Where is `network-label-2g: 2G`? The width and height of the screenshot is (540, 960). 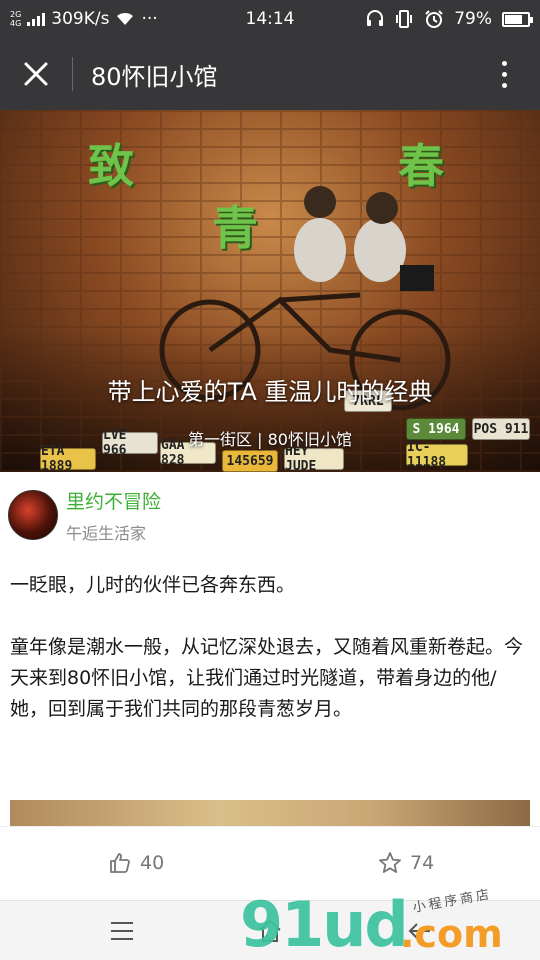 network-label-2g: 2G is located at coordinates (16, 14).